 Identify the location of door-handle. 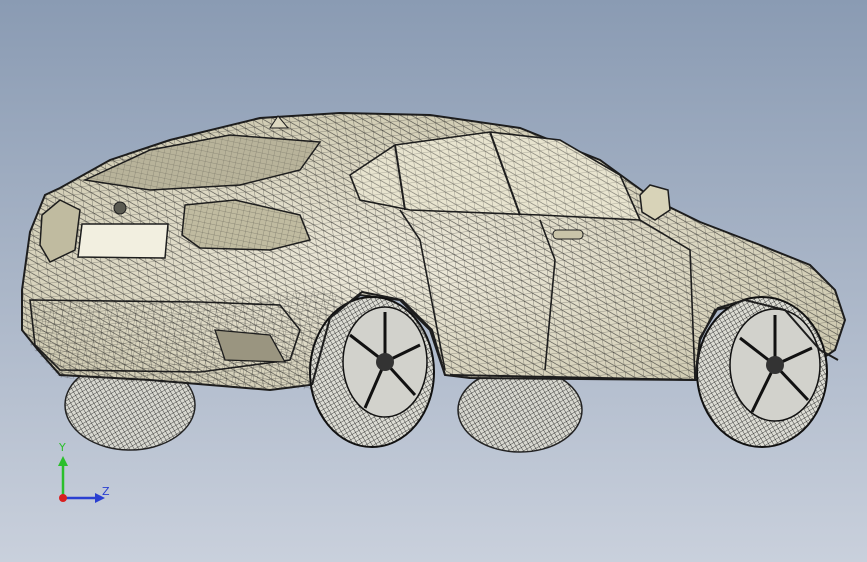
(568, 234).